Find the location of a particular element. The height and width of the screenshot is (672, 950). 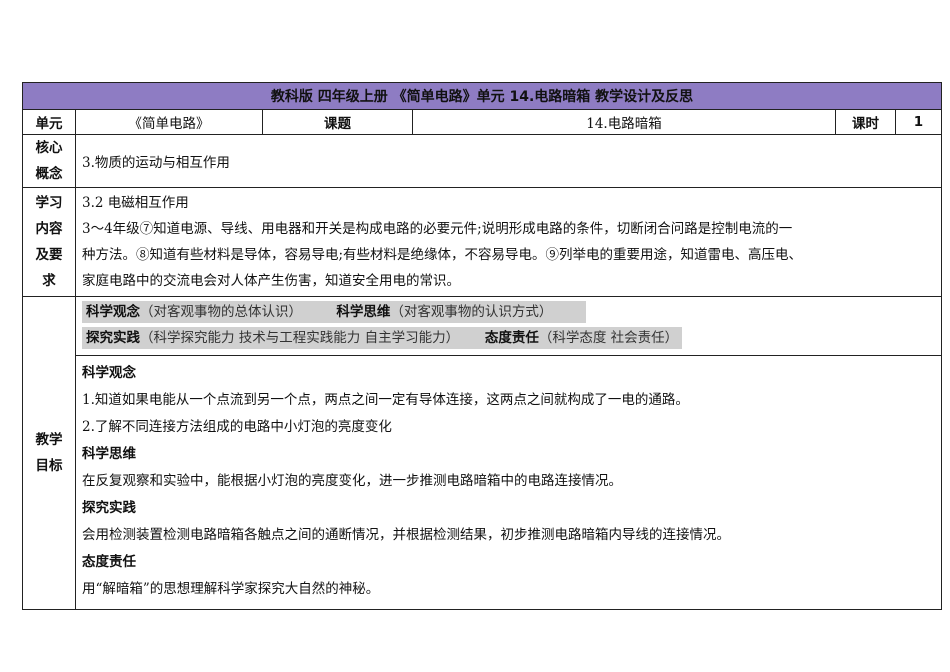

label-line: 学习 is located at coordinates (49, 203).